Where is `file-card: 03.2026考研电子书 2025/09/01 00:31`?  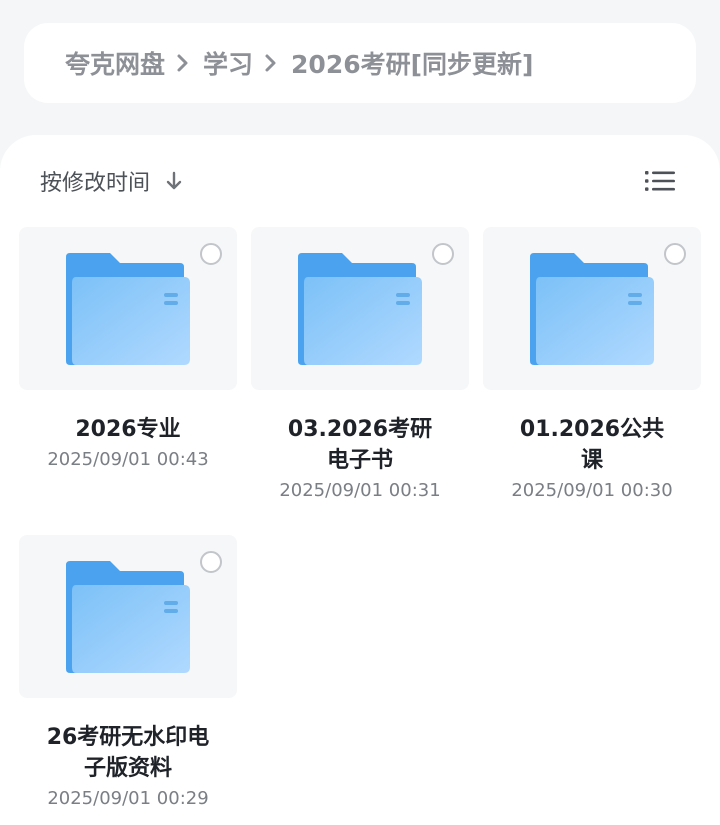 file-card: 03.2026考研电子书 2025/09/01 00:31 is located at coordinates (360, 365).